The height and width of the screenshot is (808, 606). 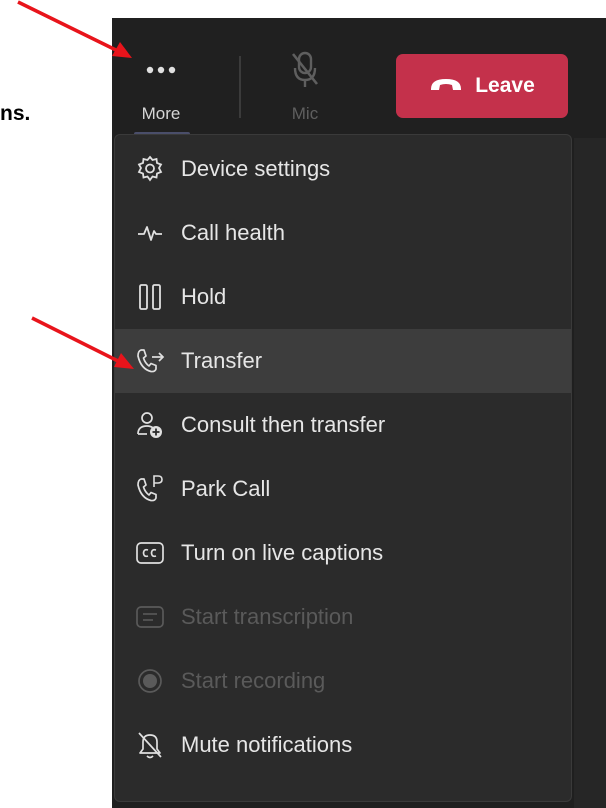 I want to click on transcript-icon, so click(x=150, y=617).